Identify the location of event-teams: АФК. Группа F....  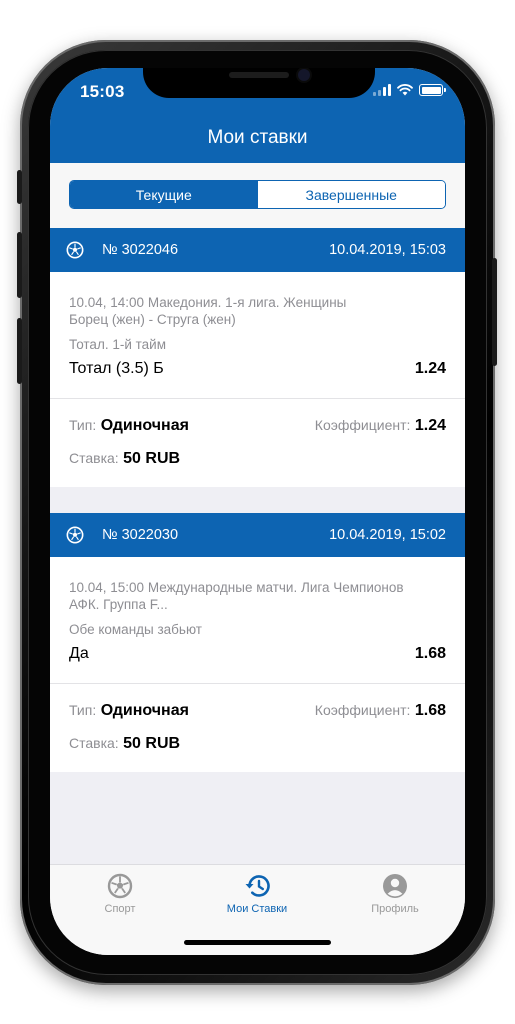
(118, 604).